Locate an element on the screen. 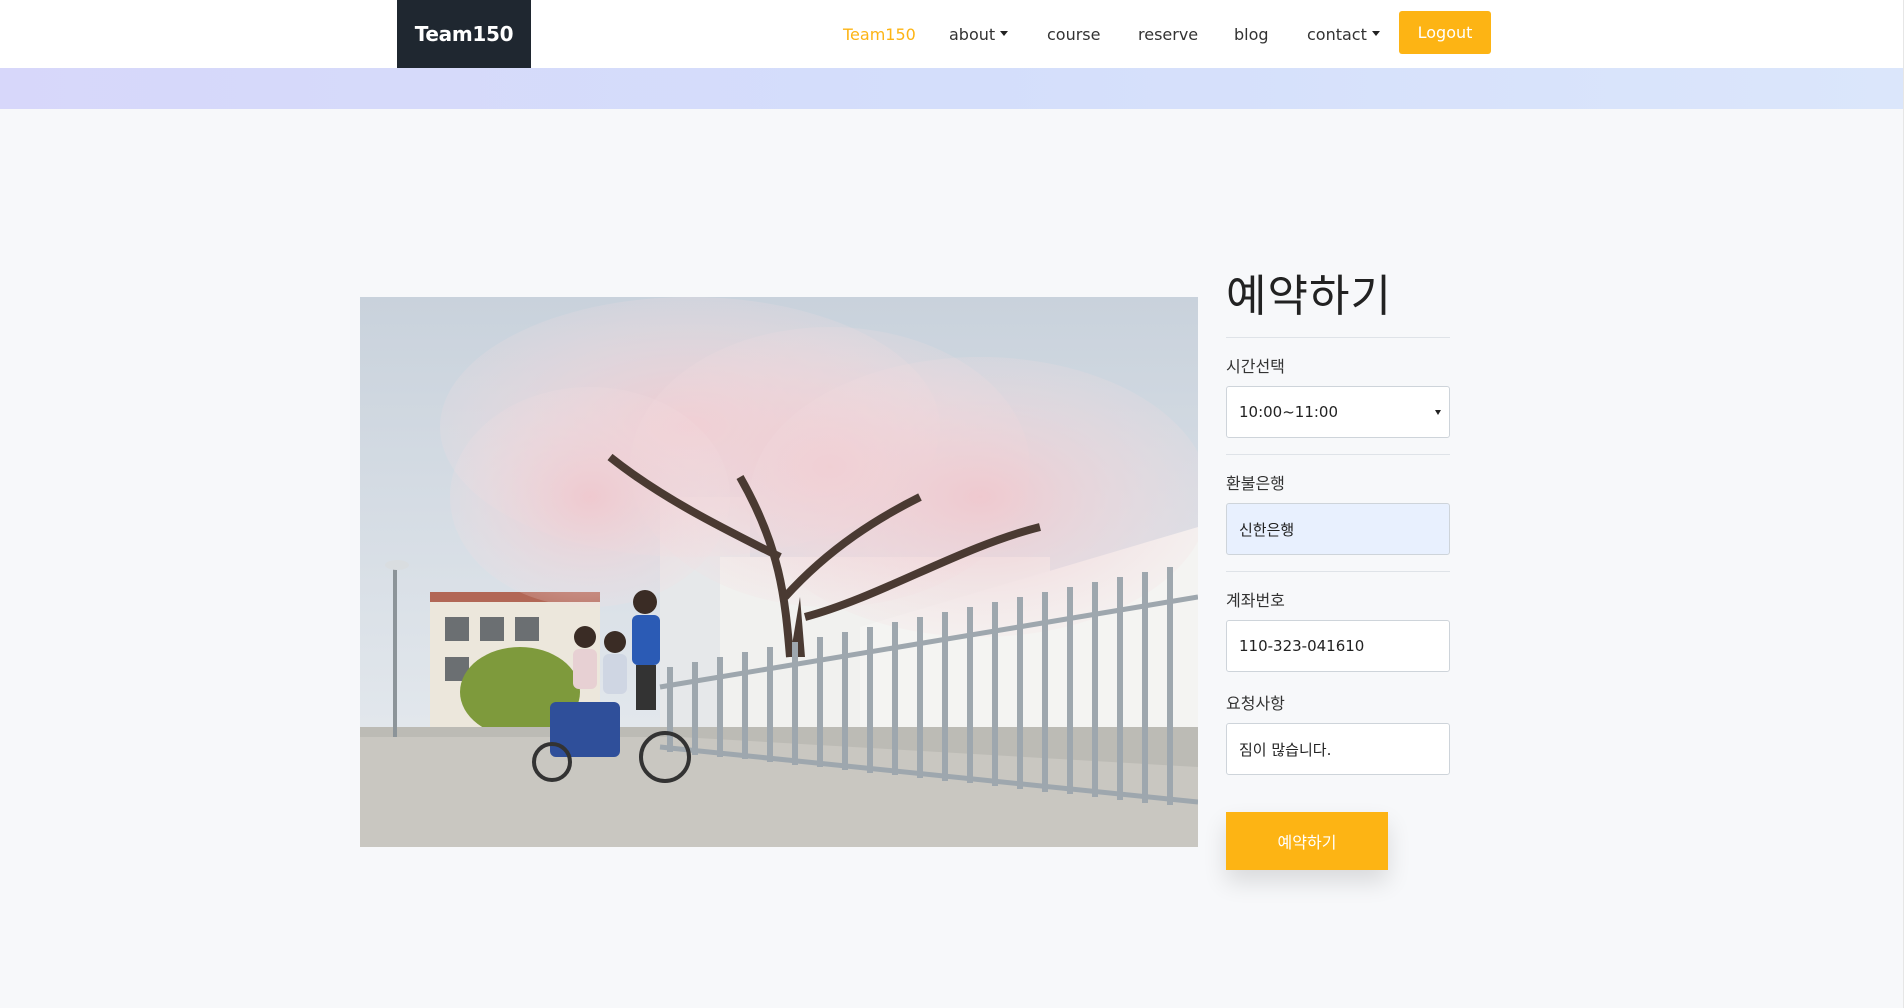  account-input: 110-323-041610 is located at coordinates (1338, 646).